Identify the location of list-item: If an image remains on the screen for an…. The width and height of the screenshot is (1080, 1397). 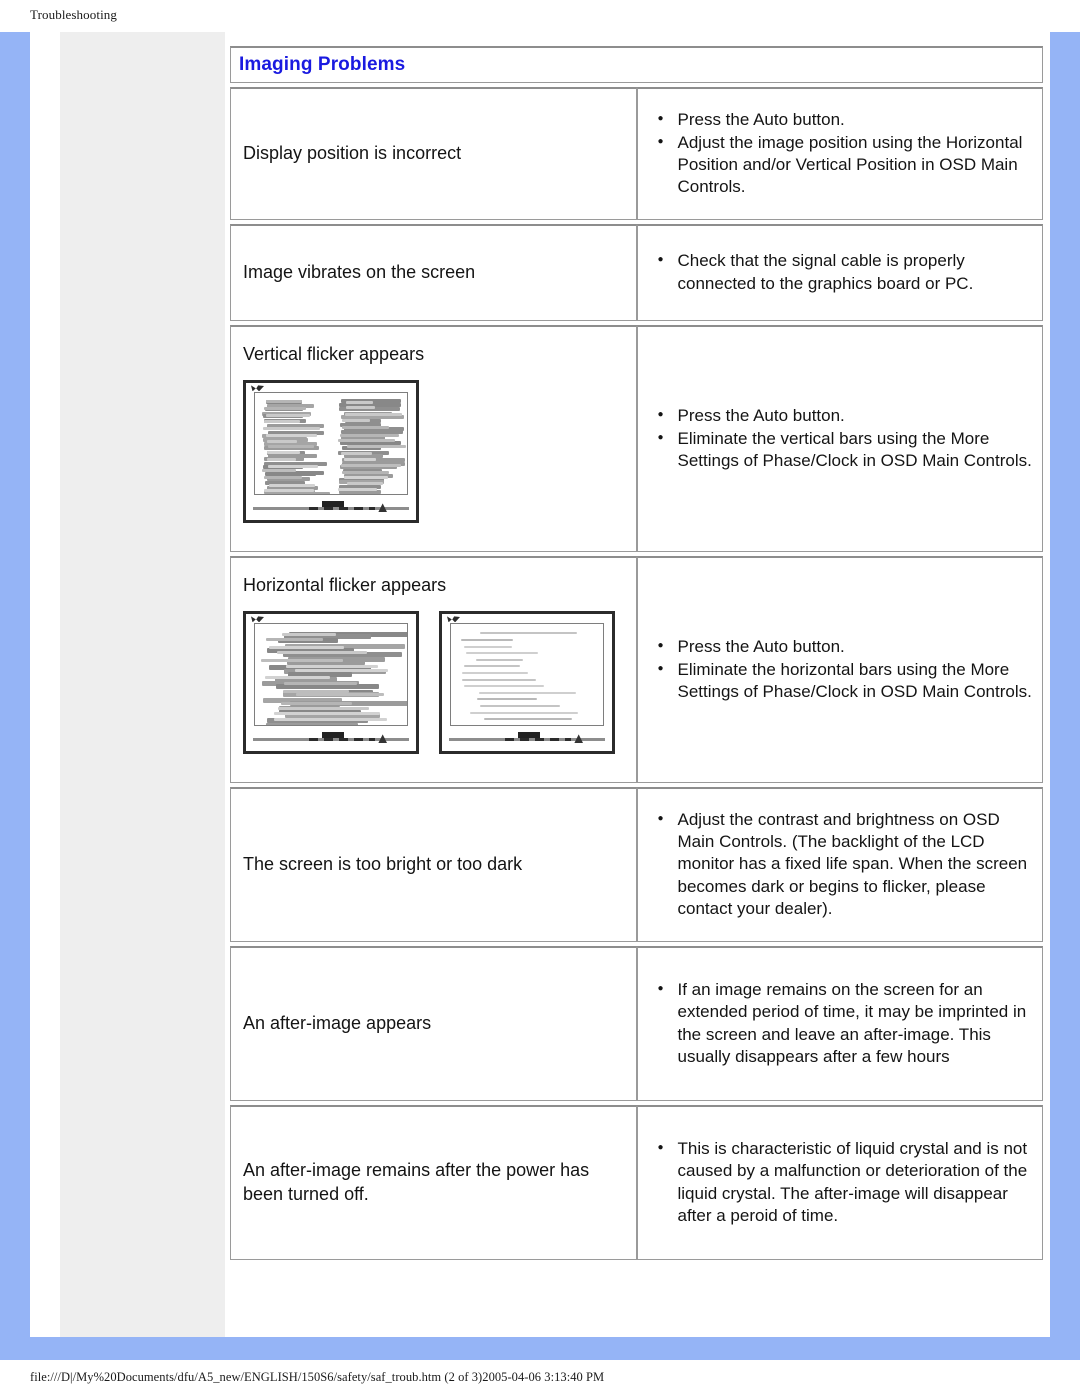
(846, 1023).